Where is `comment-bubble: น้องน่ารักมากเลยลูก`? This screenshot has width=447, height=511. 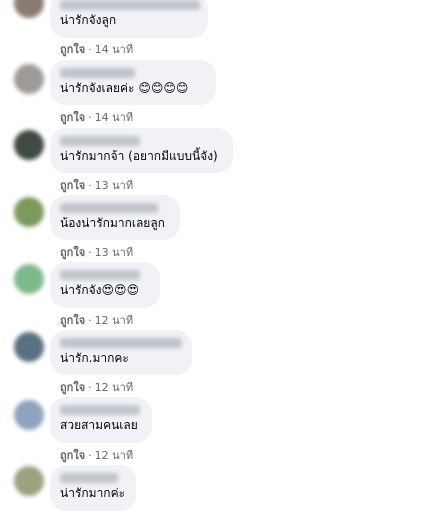
comment-bubble: น้องน่ารักมากเลยลูก is located at coordinates (115, 217).